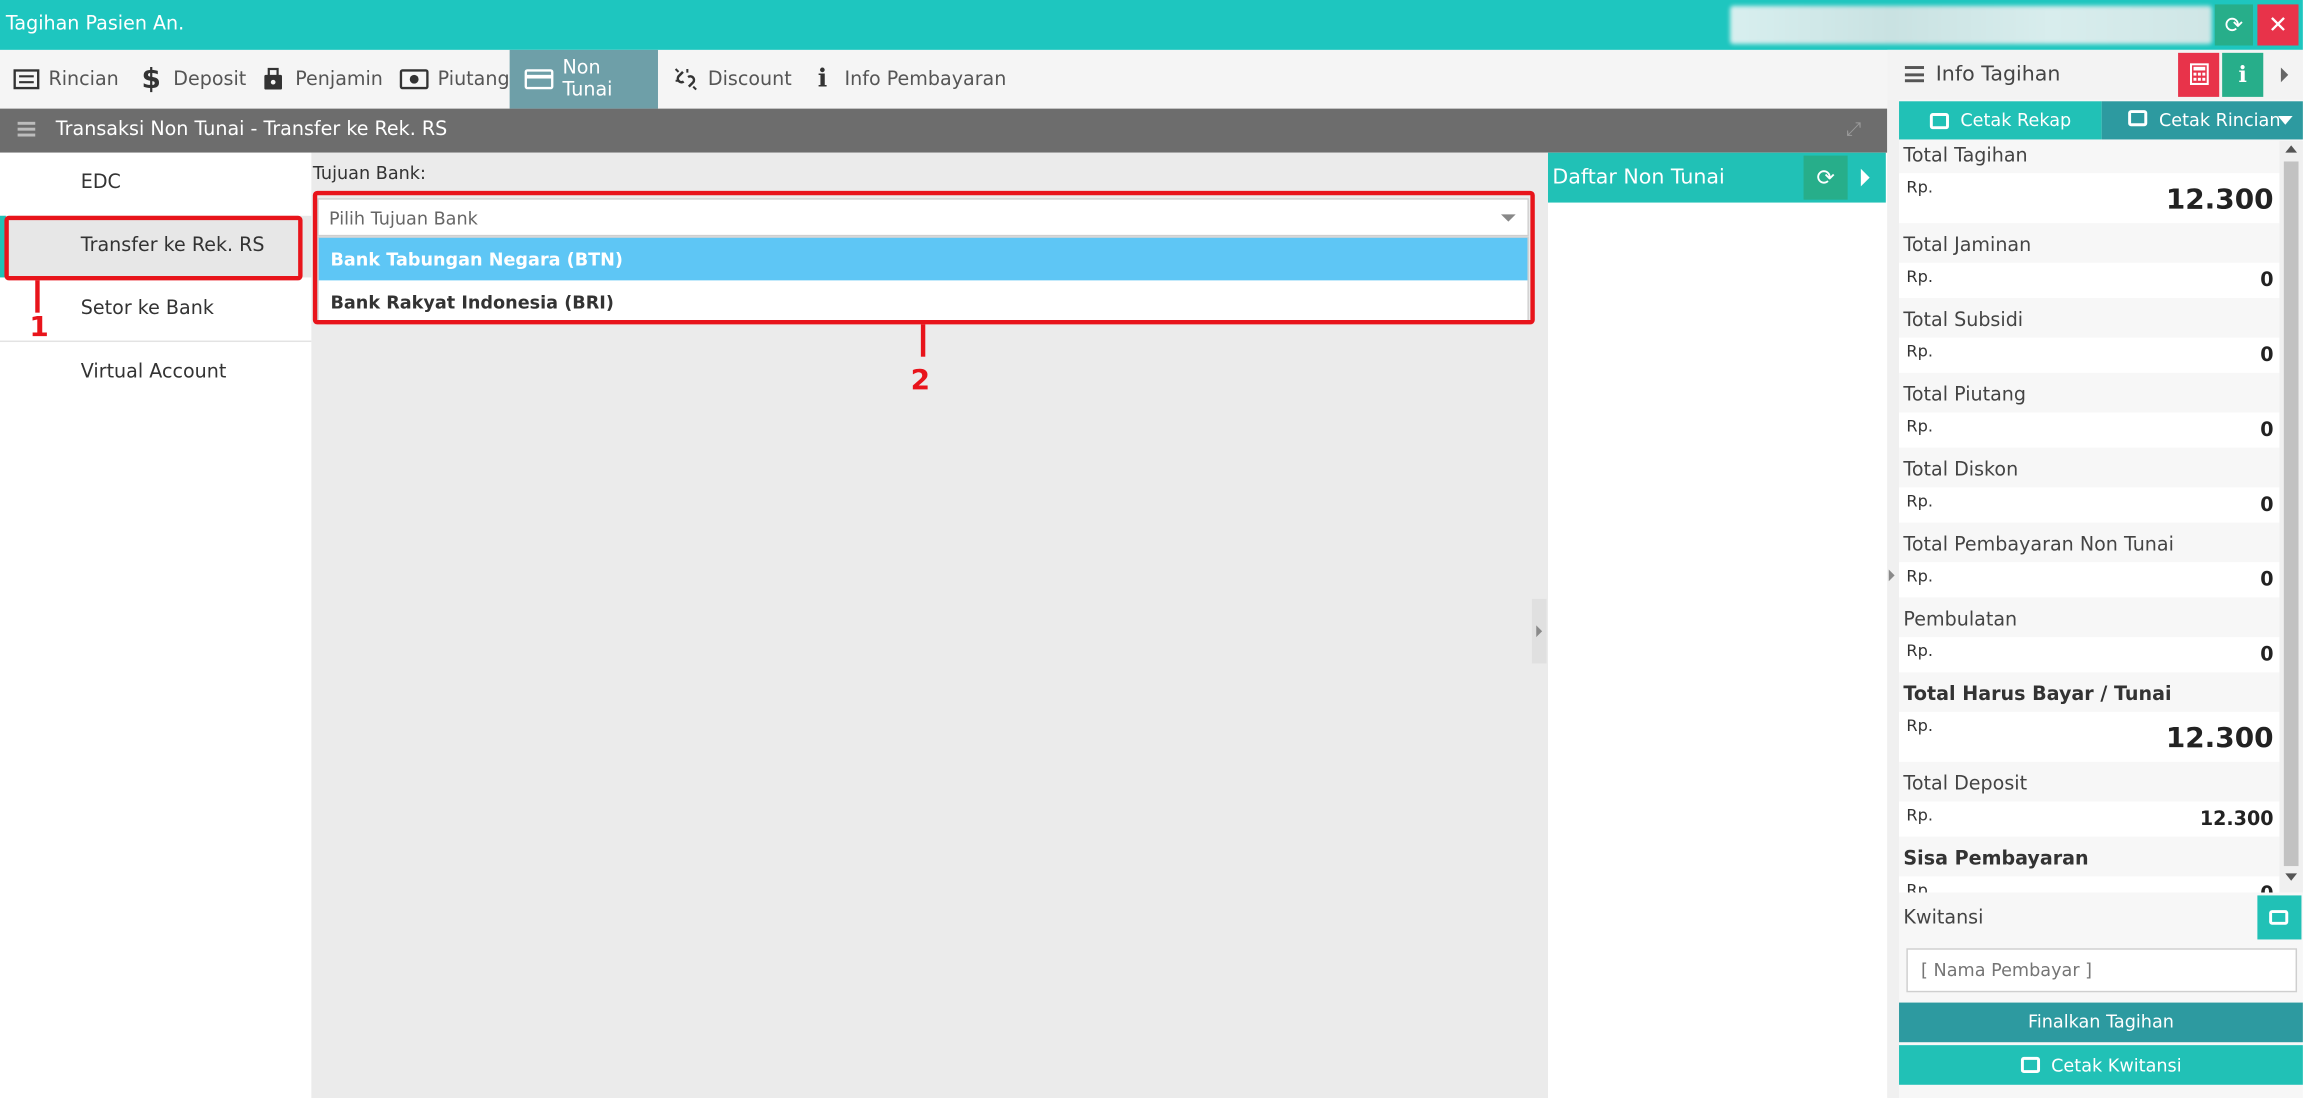 Image resolution: width=2303 pixels, height=1098 pixels. Describe the element at coordinates (920, 380) in the screenshot. I see `annotation-number-2: 2` at that location.